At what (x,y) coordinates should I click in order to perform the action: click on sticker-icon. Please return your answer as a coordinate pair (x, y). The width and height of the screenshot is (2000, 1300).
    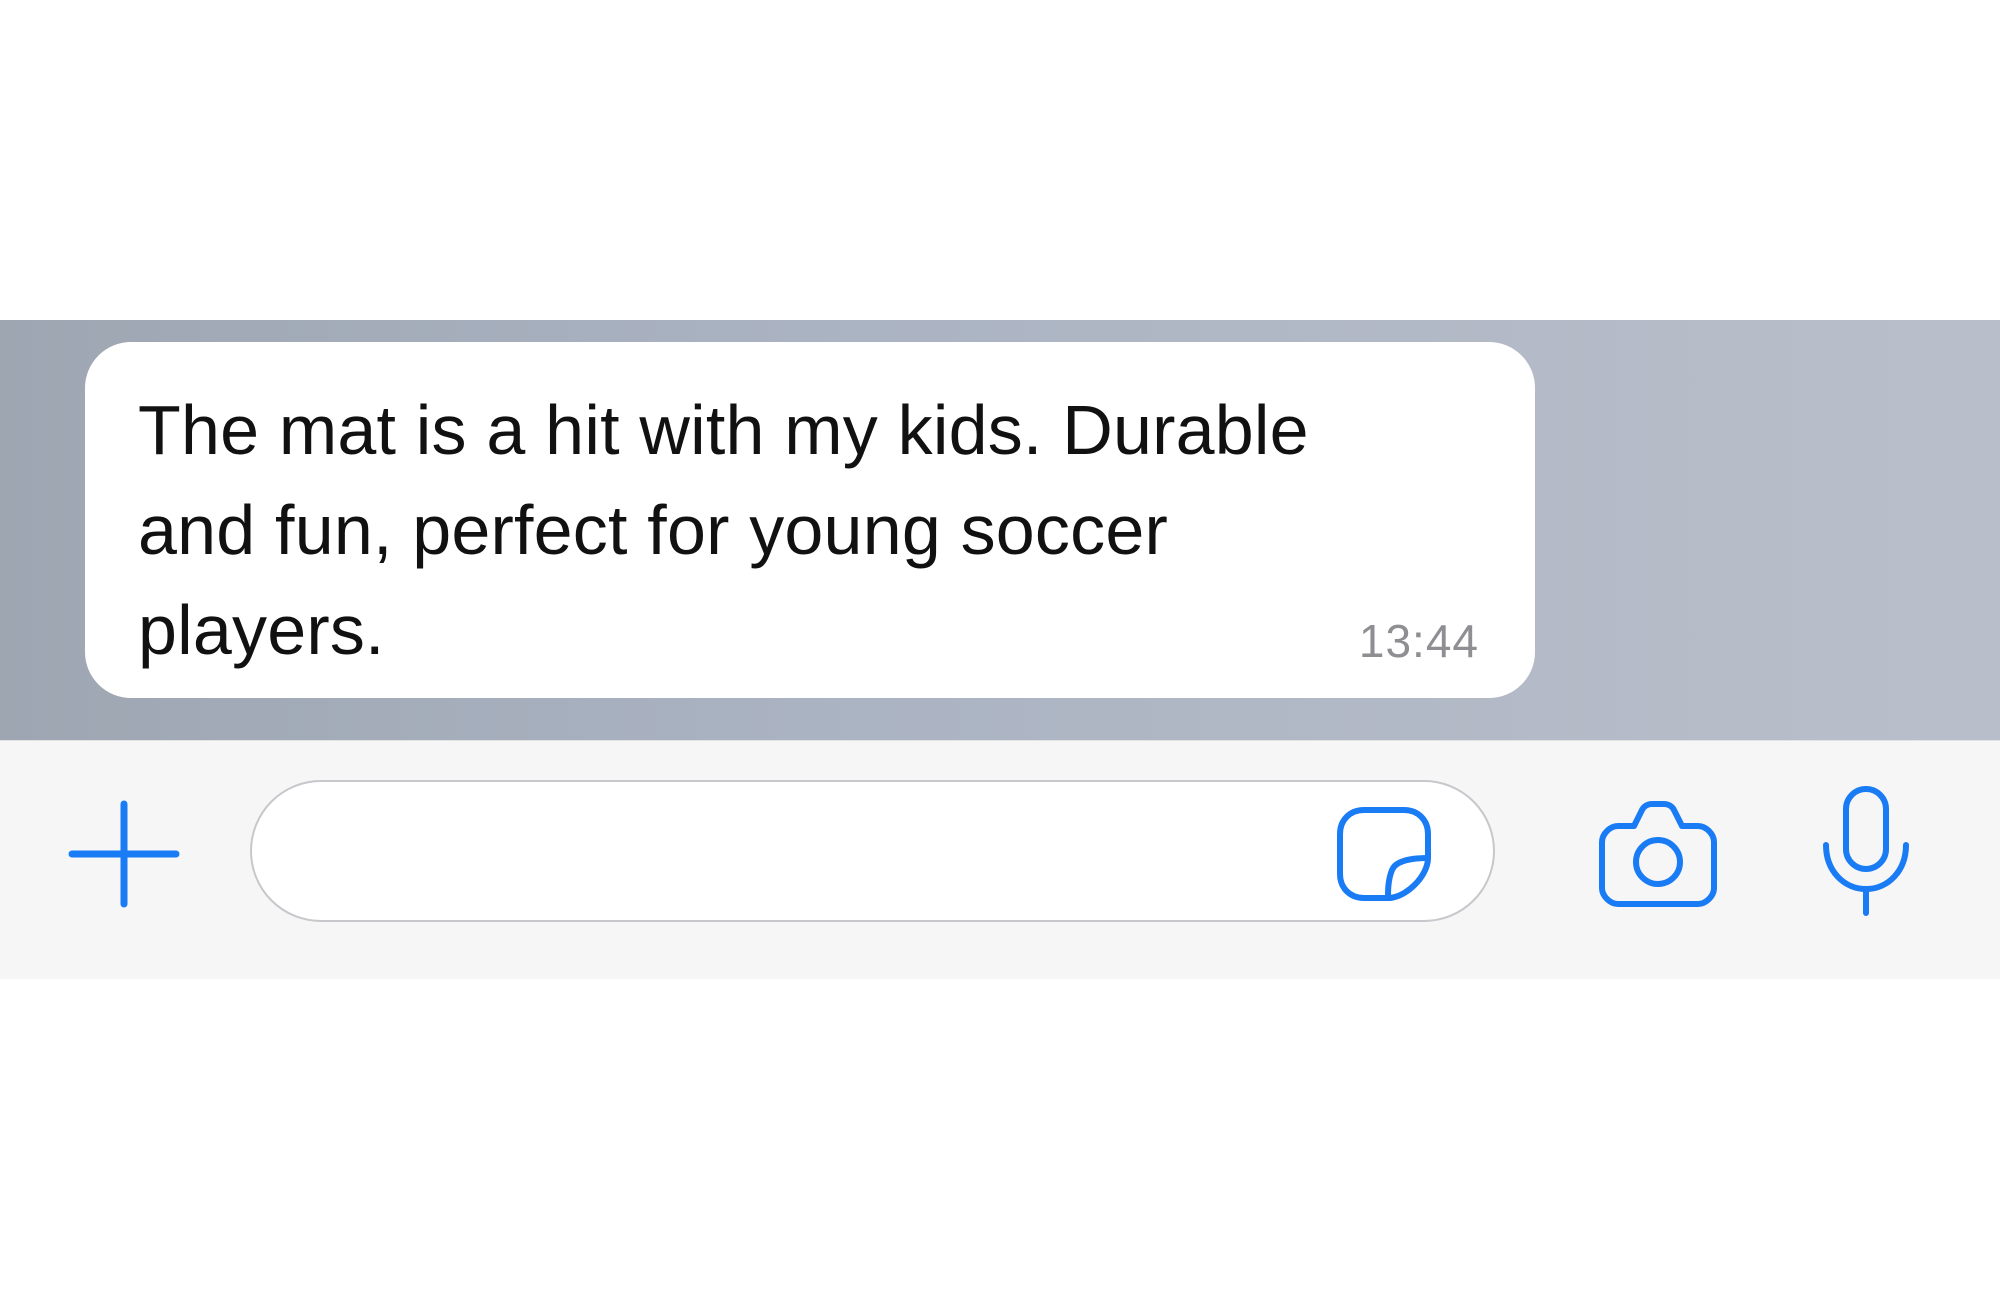
    Looking at the image, I should click on (1384, 854).